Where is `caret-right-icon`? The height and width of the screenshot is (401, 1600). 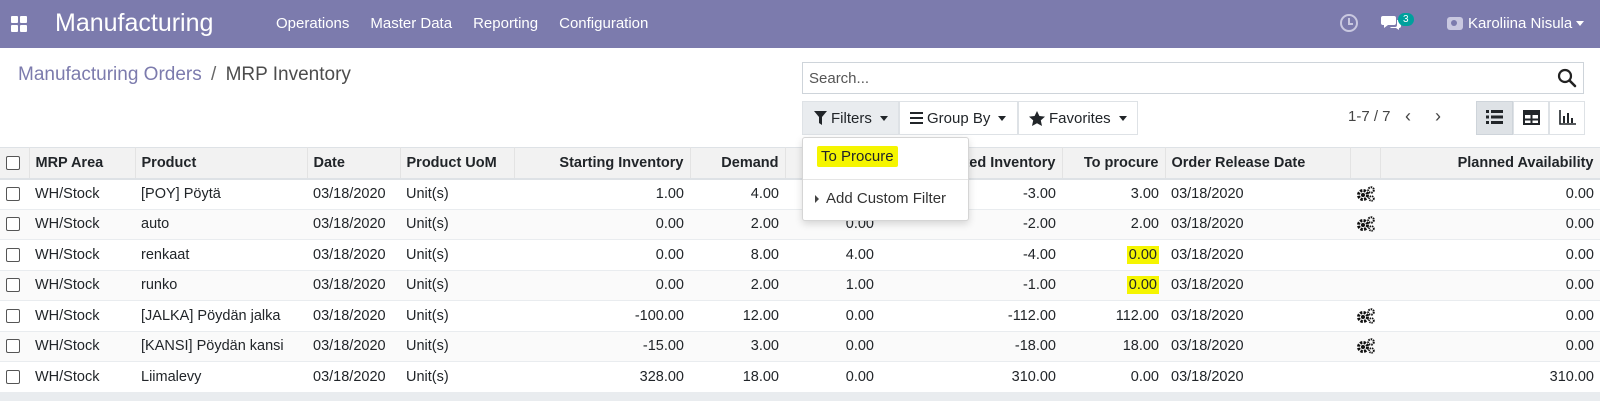
caret-right-icon is located at coordinates (817, 199).